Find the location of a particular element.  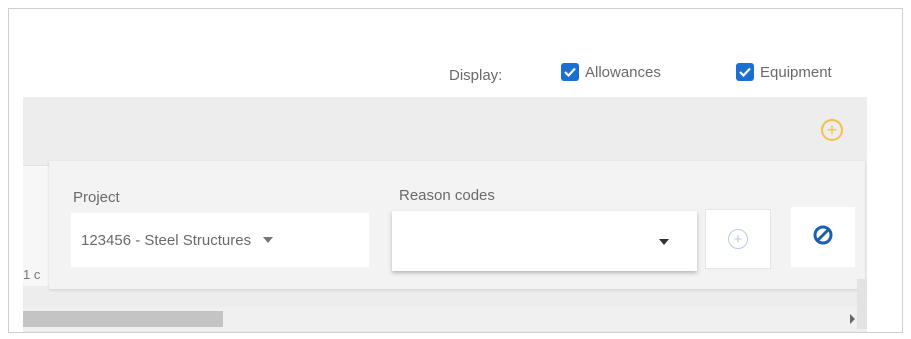

reason-codes-select is located at coordinates (544, 241).